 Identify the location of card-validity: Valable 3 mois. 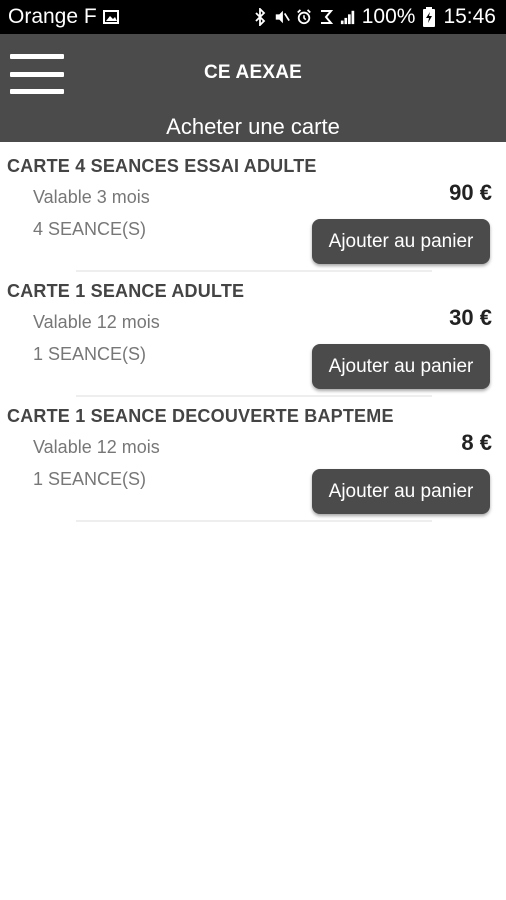
(91, 197).